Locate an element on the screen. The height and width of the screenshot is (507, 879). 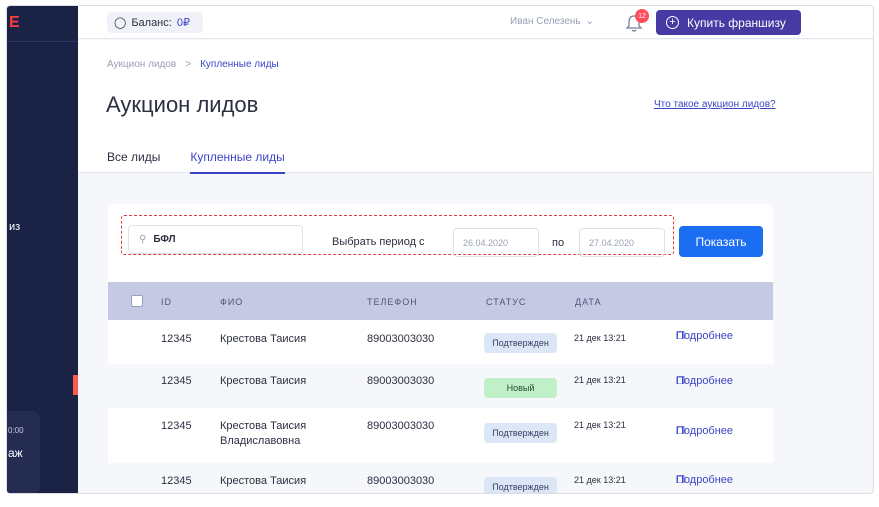
breadcrumb-item: Аукцион лидов is located at coordinates (141, 64).